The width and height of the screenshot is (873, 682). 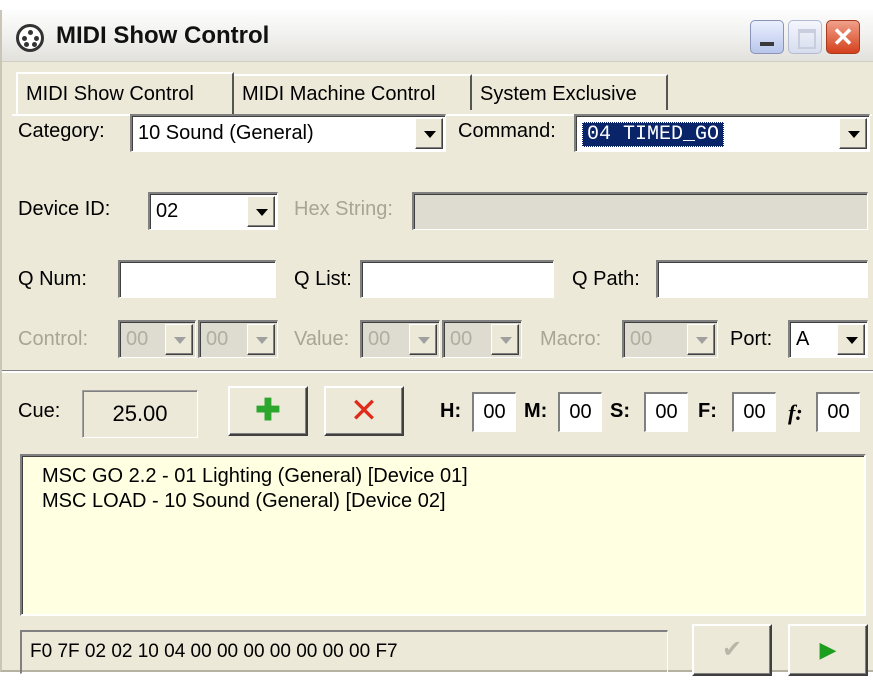 I want to click on value-select-2: 00, so click(x=482, y=339).